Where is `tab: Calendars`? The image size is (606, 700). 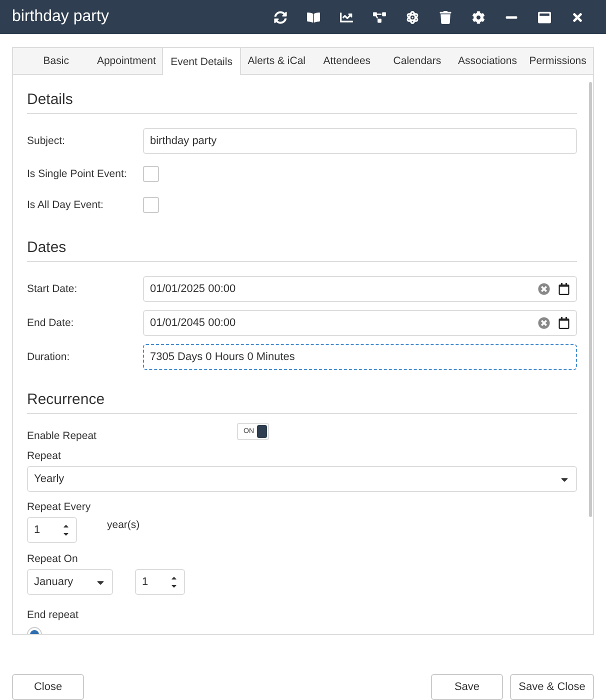 tab: Calendars is located at coordinates (417, 61).